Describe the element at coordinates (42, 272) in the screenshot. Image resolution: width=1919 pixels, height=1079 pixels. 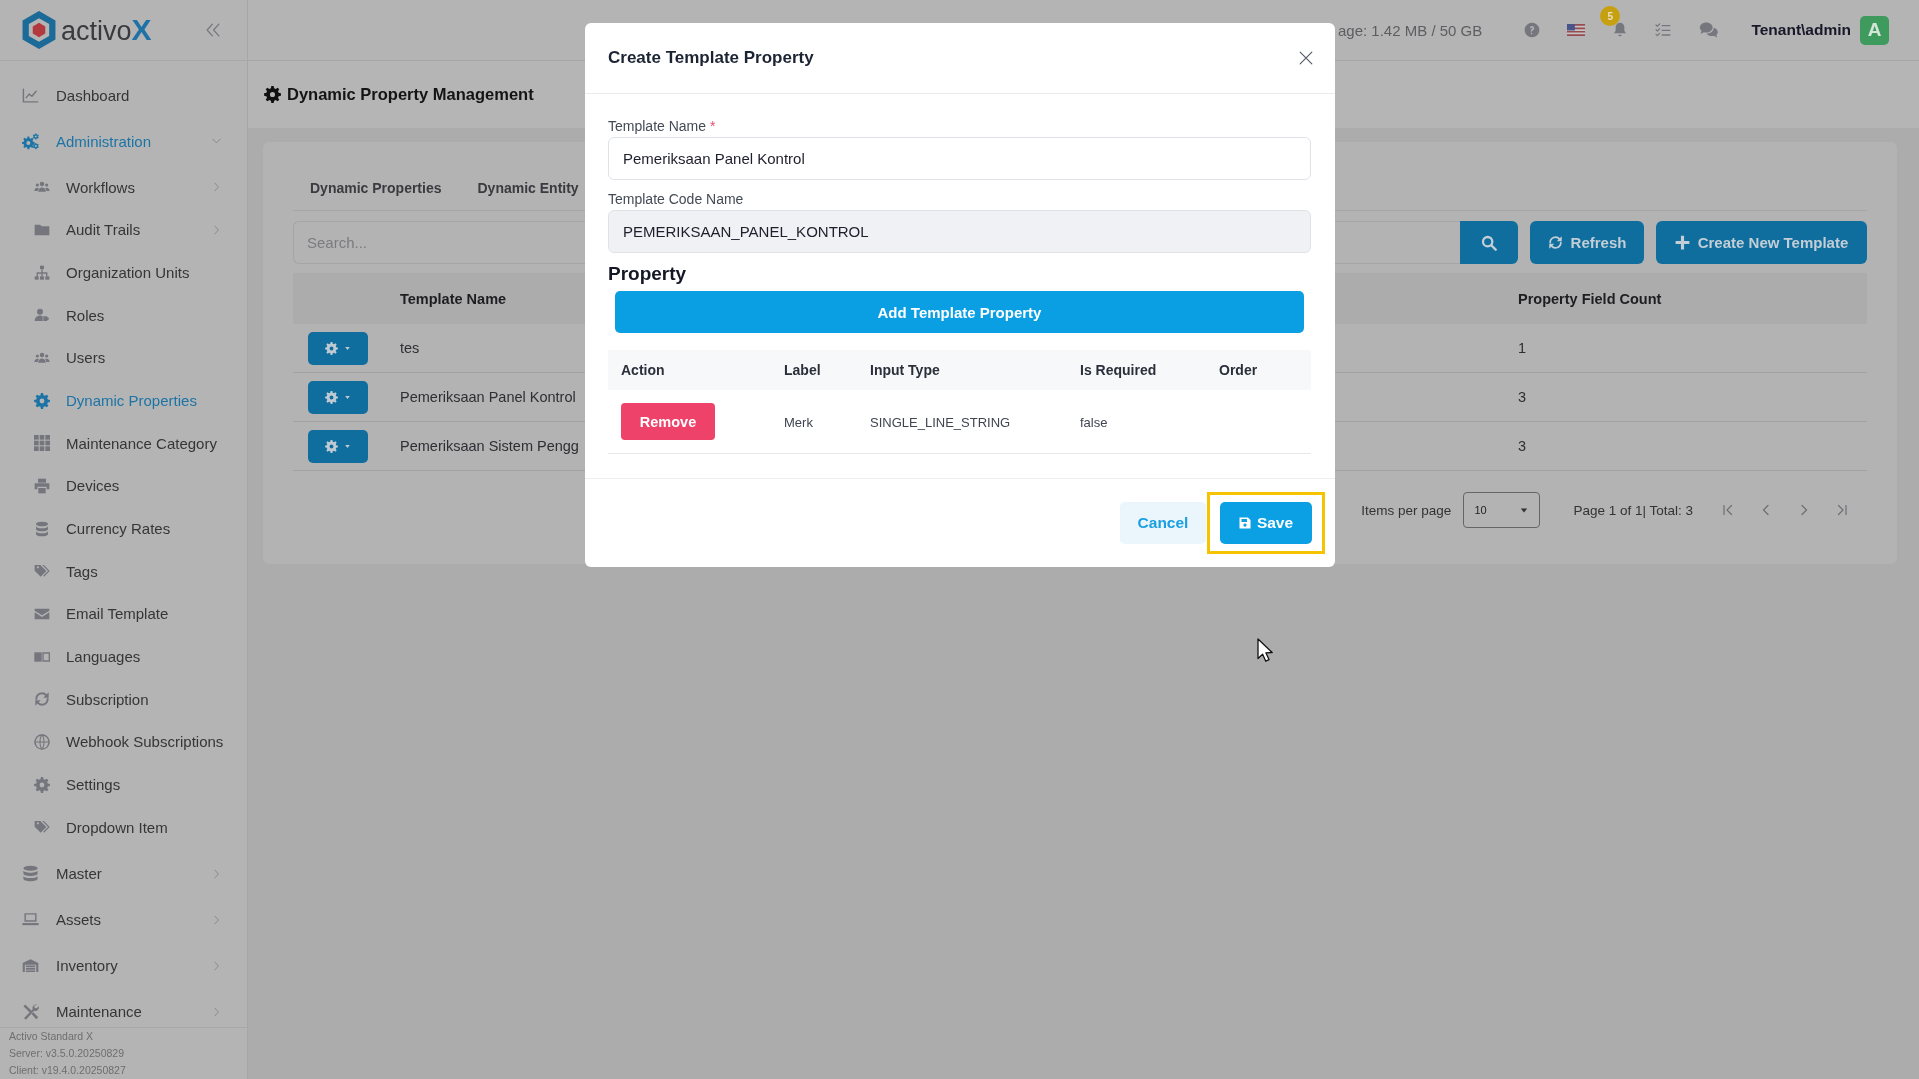
I see `org-chart-icon` at that location.